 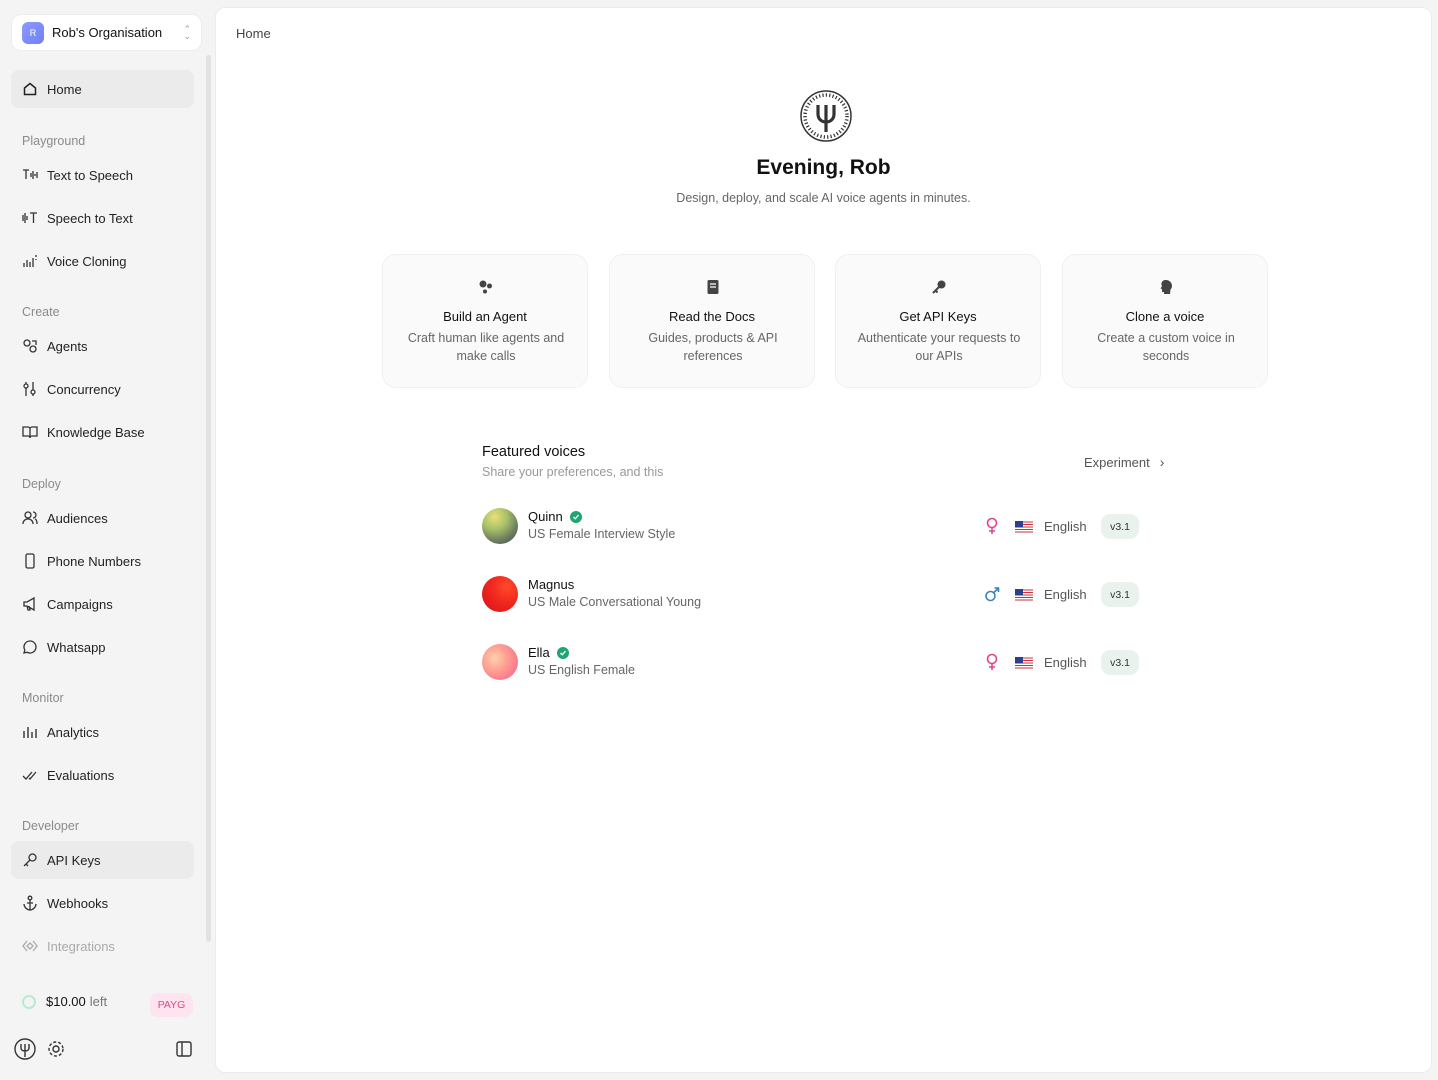 What do you see at coordinates (485, 287) in the screenshot?
I see `agent-icon` at bounding box center [485, 287].